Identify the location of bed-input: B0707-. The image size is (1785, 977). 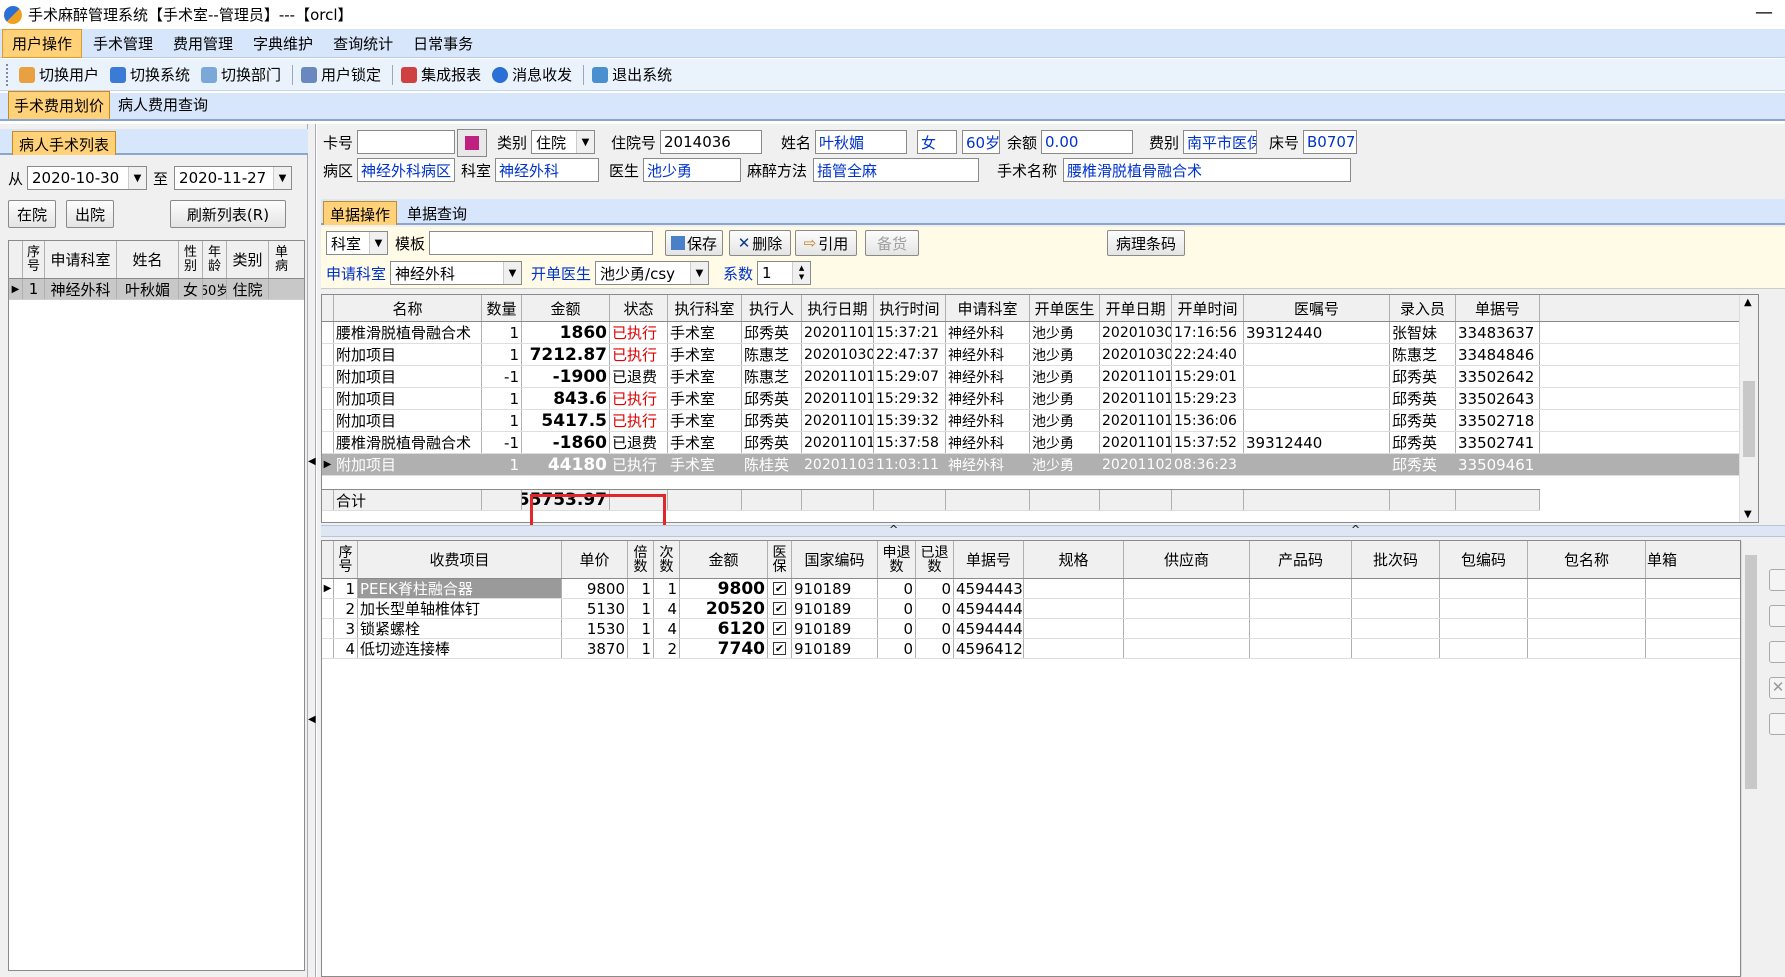
(1330, 142).